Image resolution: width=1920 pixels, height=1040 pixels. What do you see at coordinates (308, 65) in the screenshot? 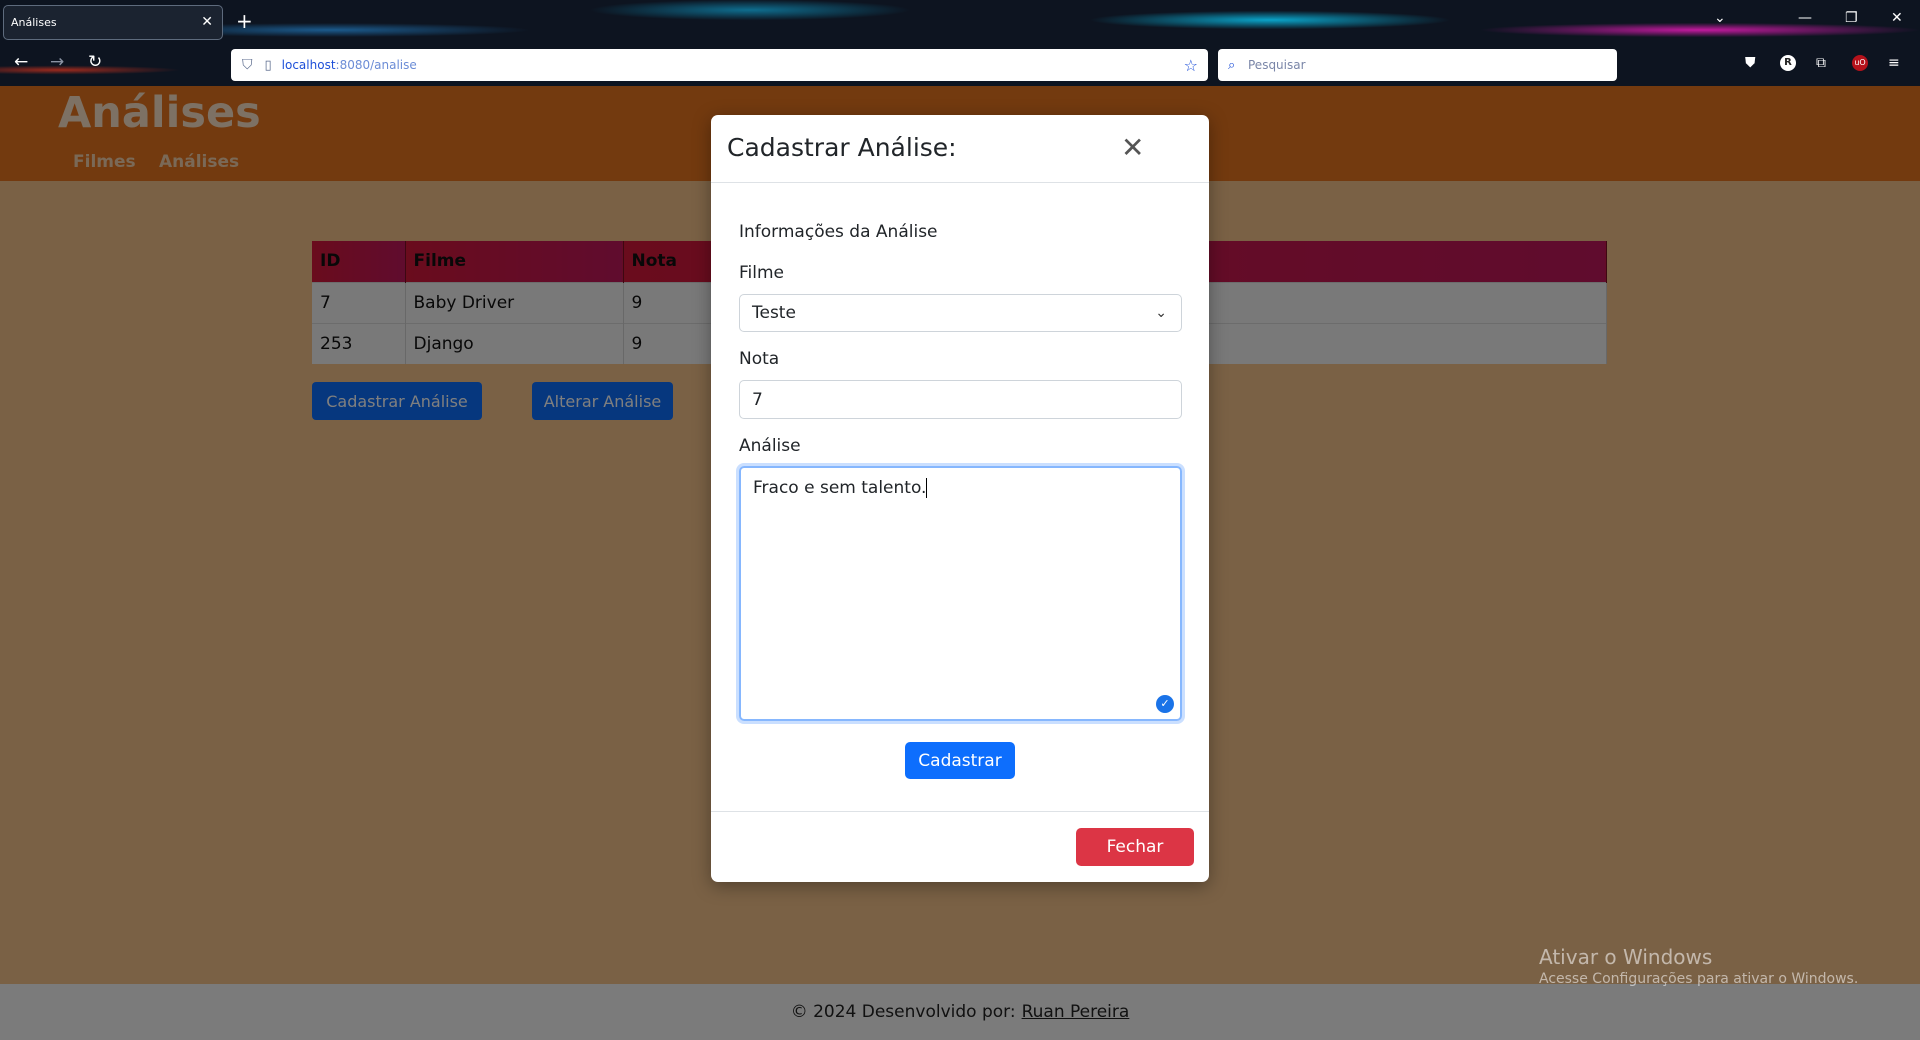
I see `url-host: localhost` at bounding box center [308, 65].